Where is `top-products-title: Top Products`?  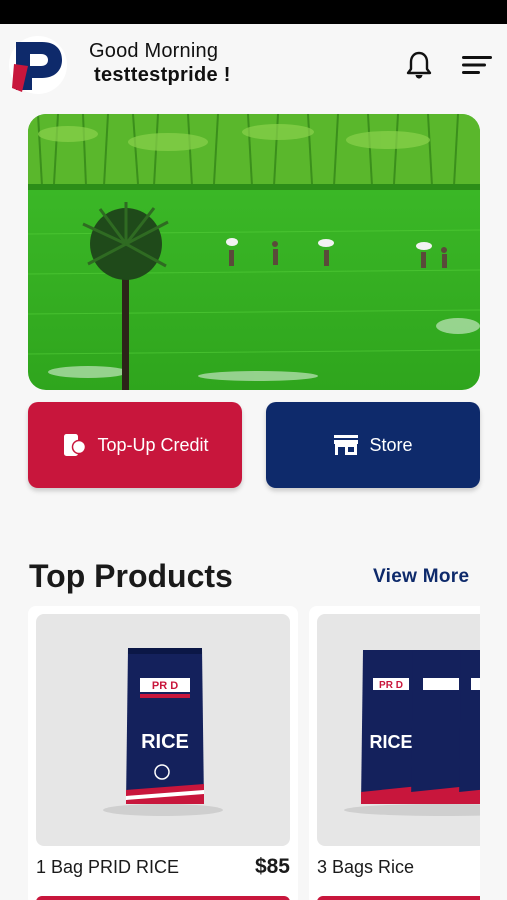
top-products-title: Top Products is located at coordinates (131, 576).